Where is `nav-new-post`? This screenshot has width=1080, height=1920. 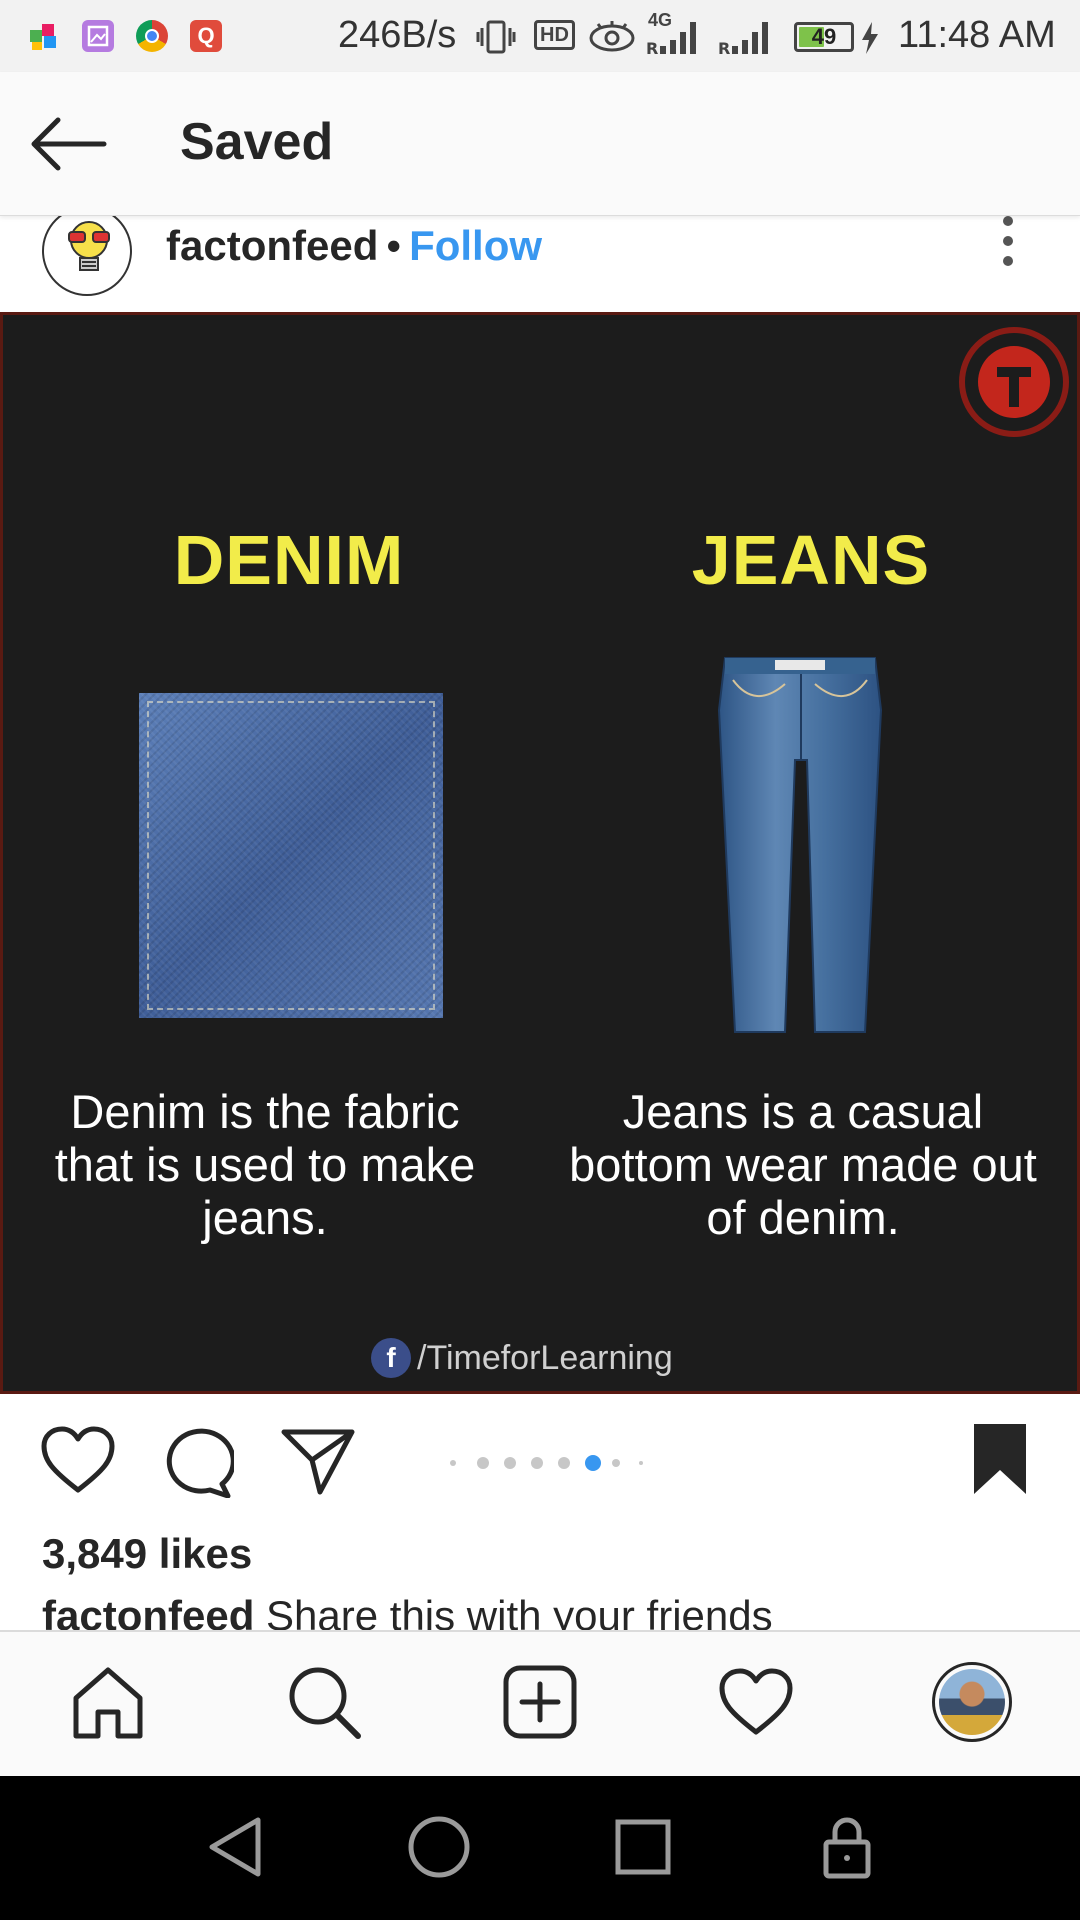 nav-new-post is located at coordinates (540, 1702).